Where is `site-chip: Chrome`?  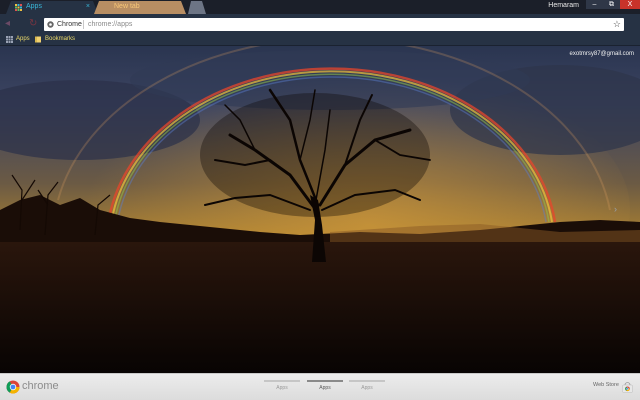 site-chip: Chrome is located at coordinates (69, 24).